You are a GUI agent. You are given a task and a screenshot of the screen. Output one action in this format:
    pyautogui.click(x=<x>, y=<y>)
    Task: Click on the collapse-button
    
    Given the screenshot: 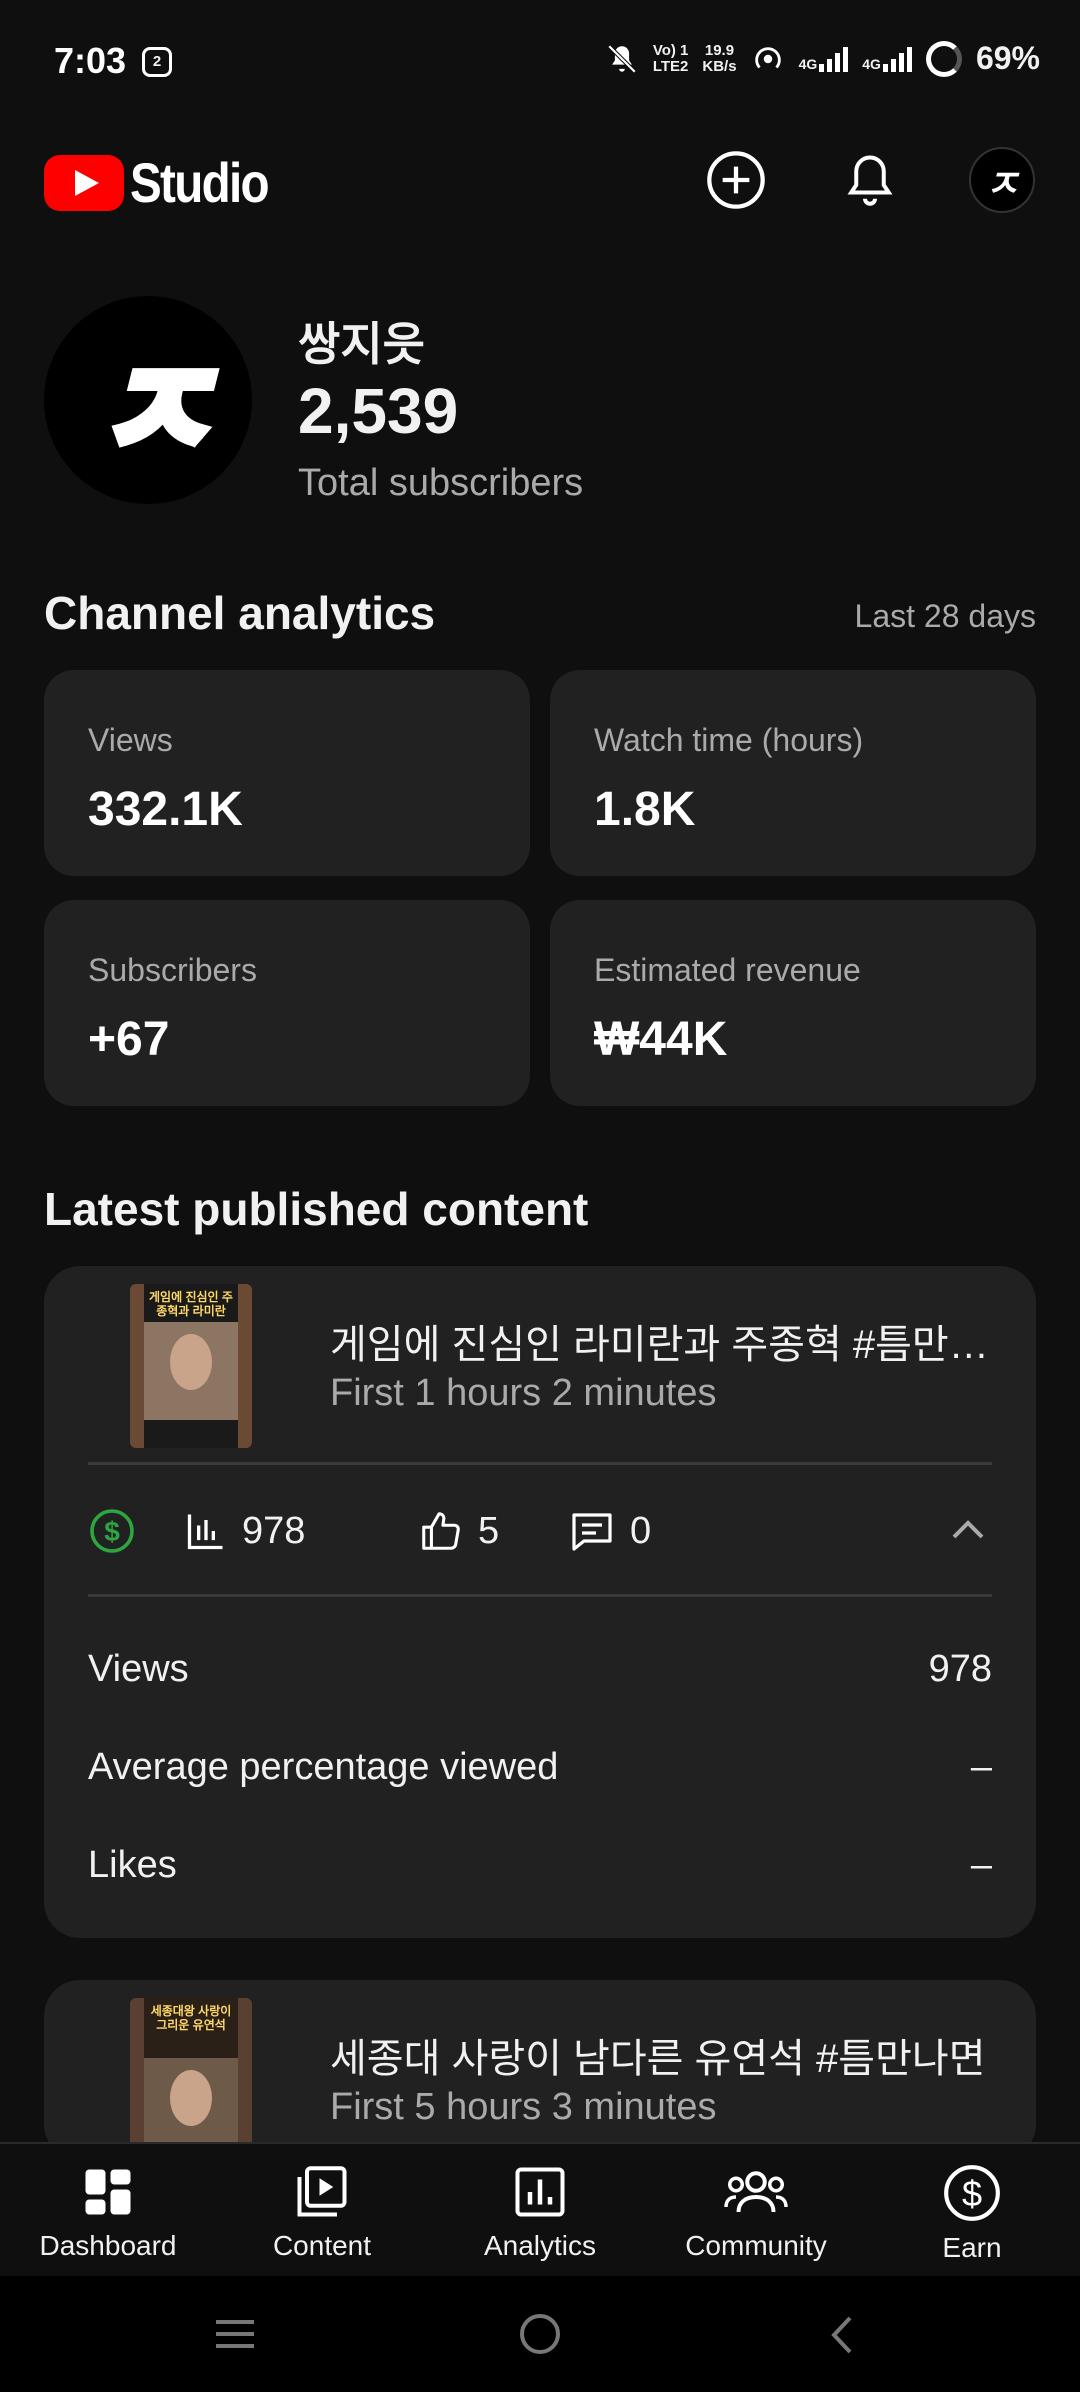 What is the action you would take?
    pyautogui.click(x=968, y=1531)
    